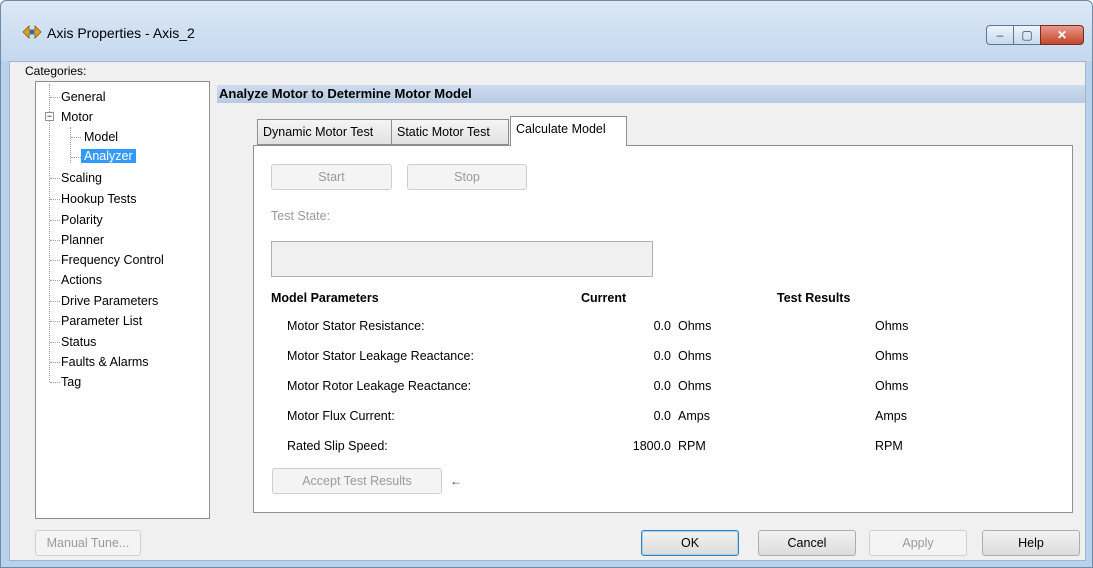  What do you see at coordinates (651, 446) in the screenshot?
I see `param-current-value: 1800.0` at bounding box center [651, 446].